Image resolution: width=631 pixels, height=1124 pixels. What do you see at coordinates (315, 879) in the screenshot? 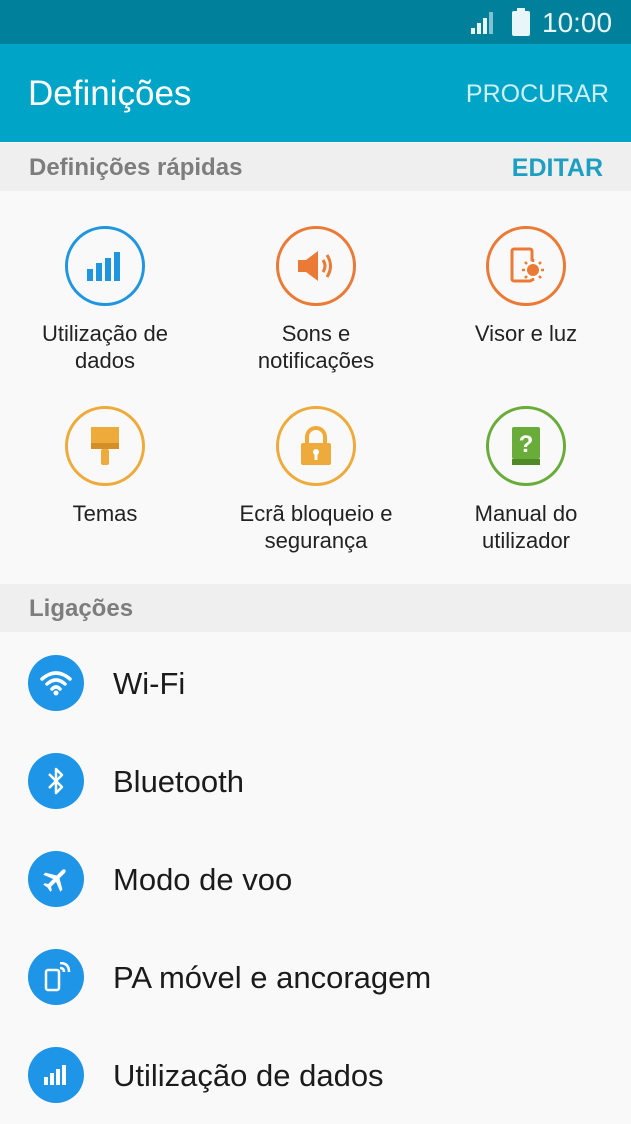
I see `list-item-airplane-mode: Modo de voo` at bounding box center [315, 879].